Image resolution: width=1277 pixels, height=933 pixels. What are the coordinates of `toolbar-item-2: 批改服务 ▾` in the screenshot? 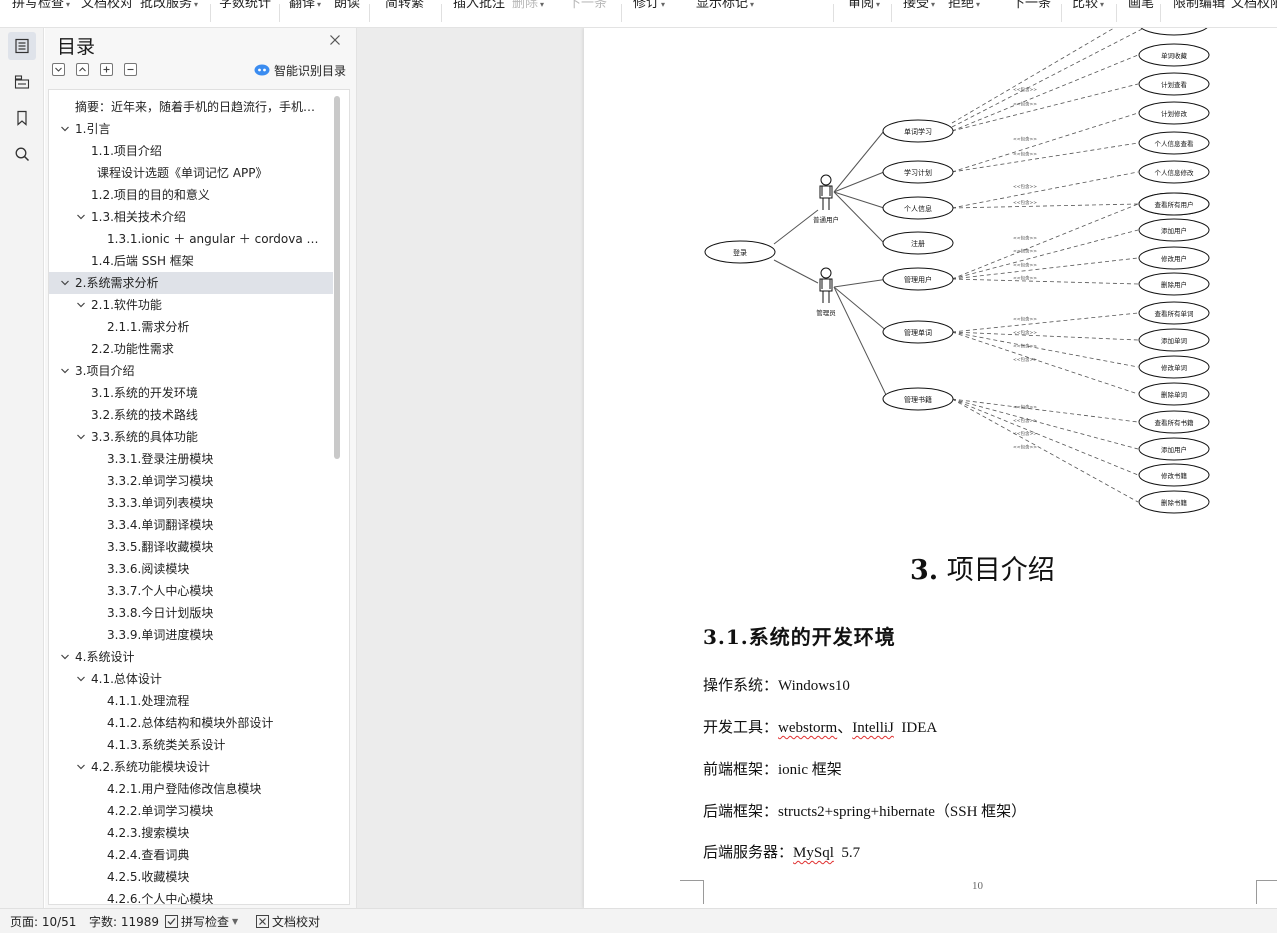 It's located at (169, 7).